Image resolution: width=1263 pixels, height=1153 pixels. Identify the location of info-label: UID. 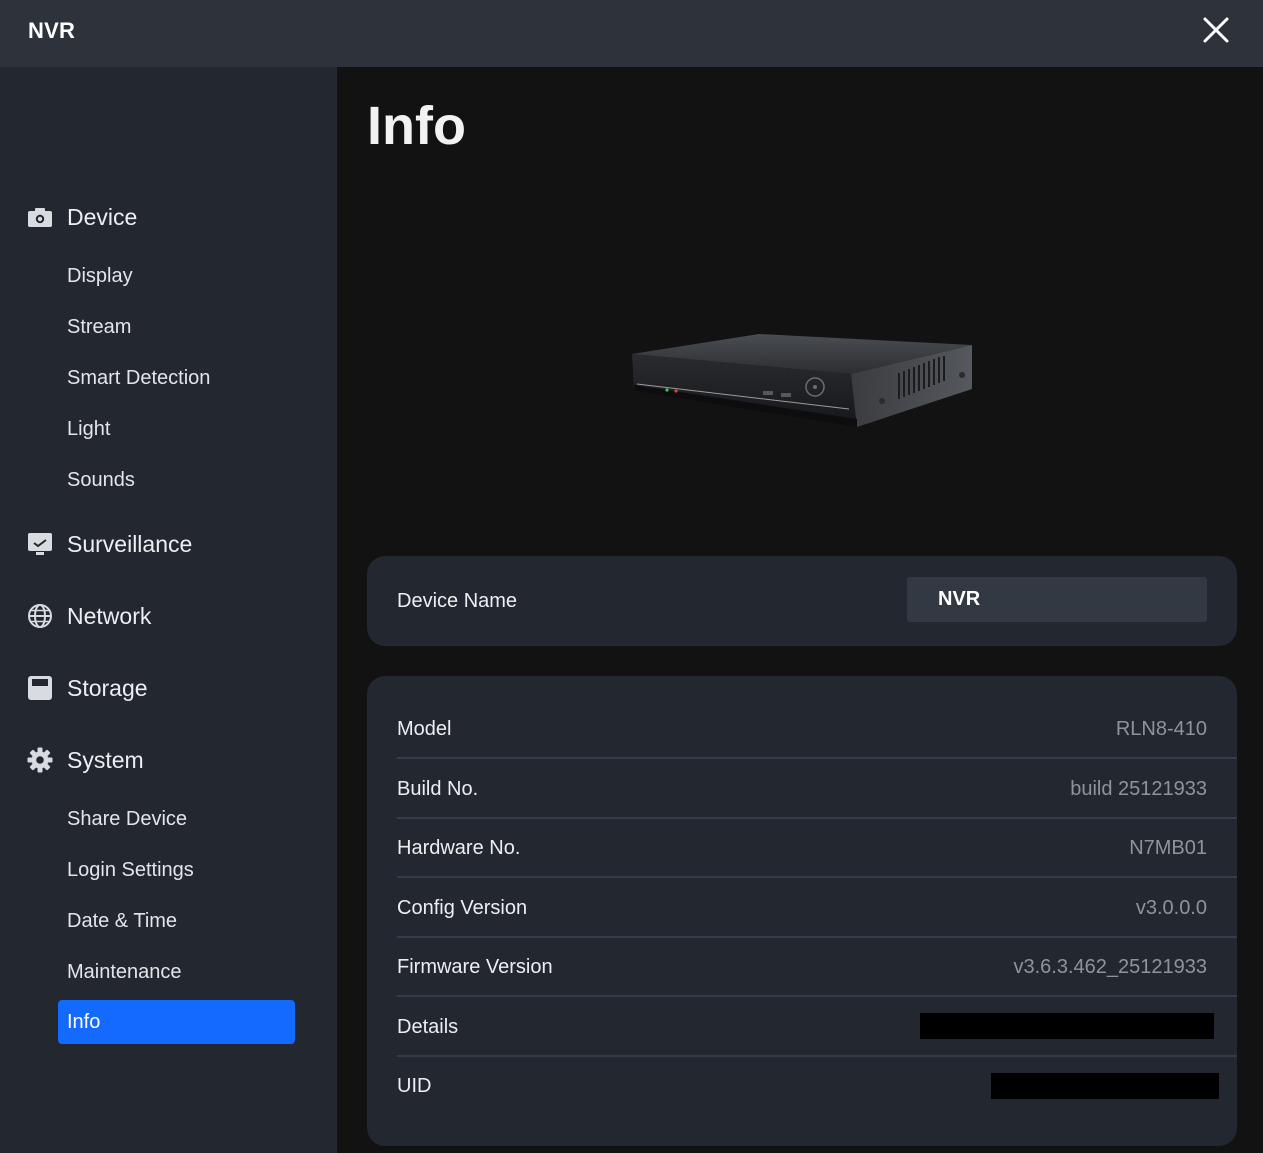
(414, 1086).